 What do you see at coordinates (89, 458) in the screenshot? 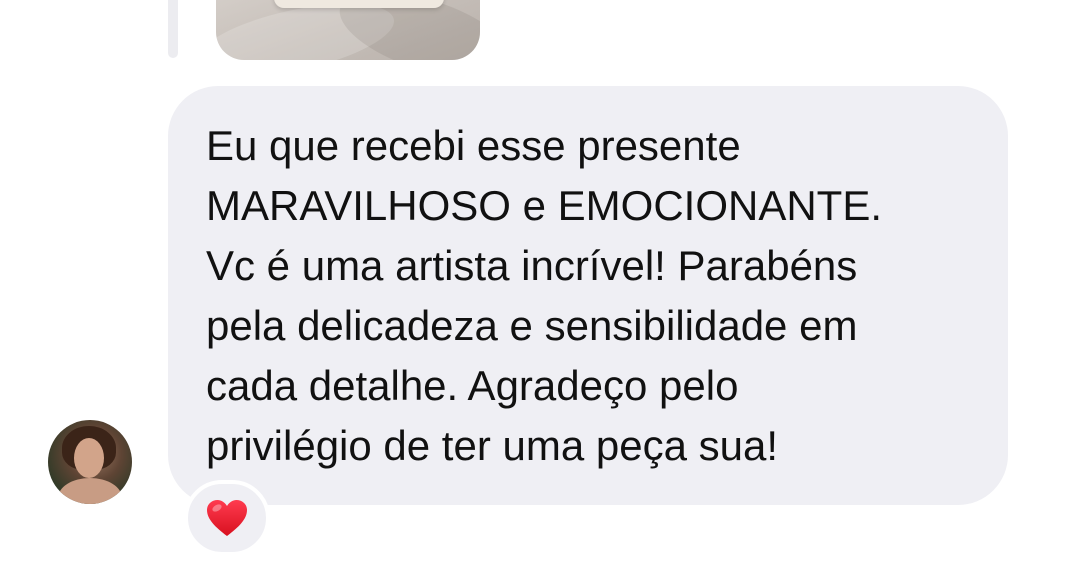
I see `avatar-face` at bounding box center [89, 458].